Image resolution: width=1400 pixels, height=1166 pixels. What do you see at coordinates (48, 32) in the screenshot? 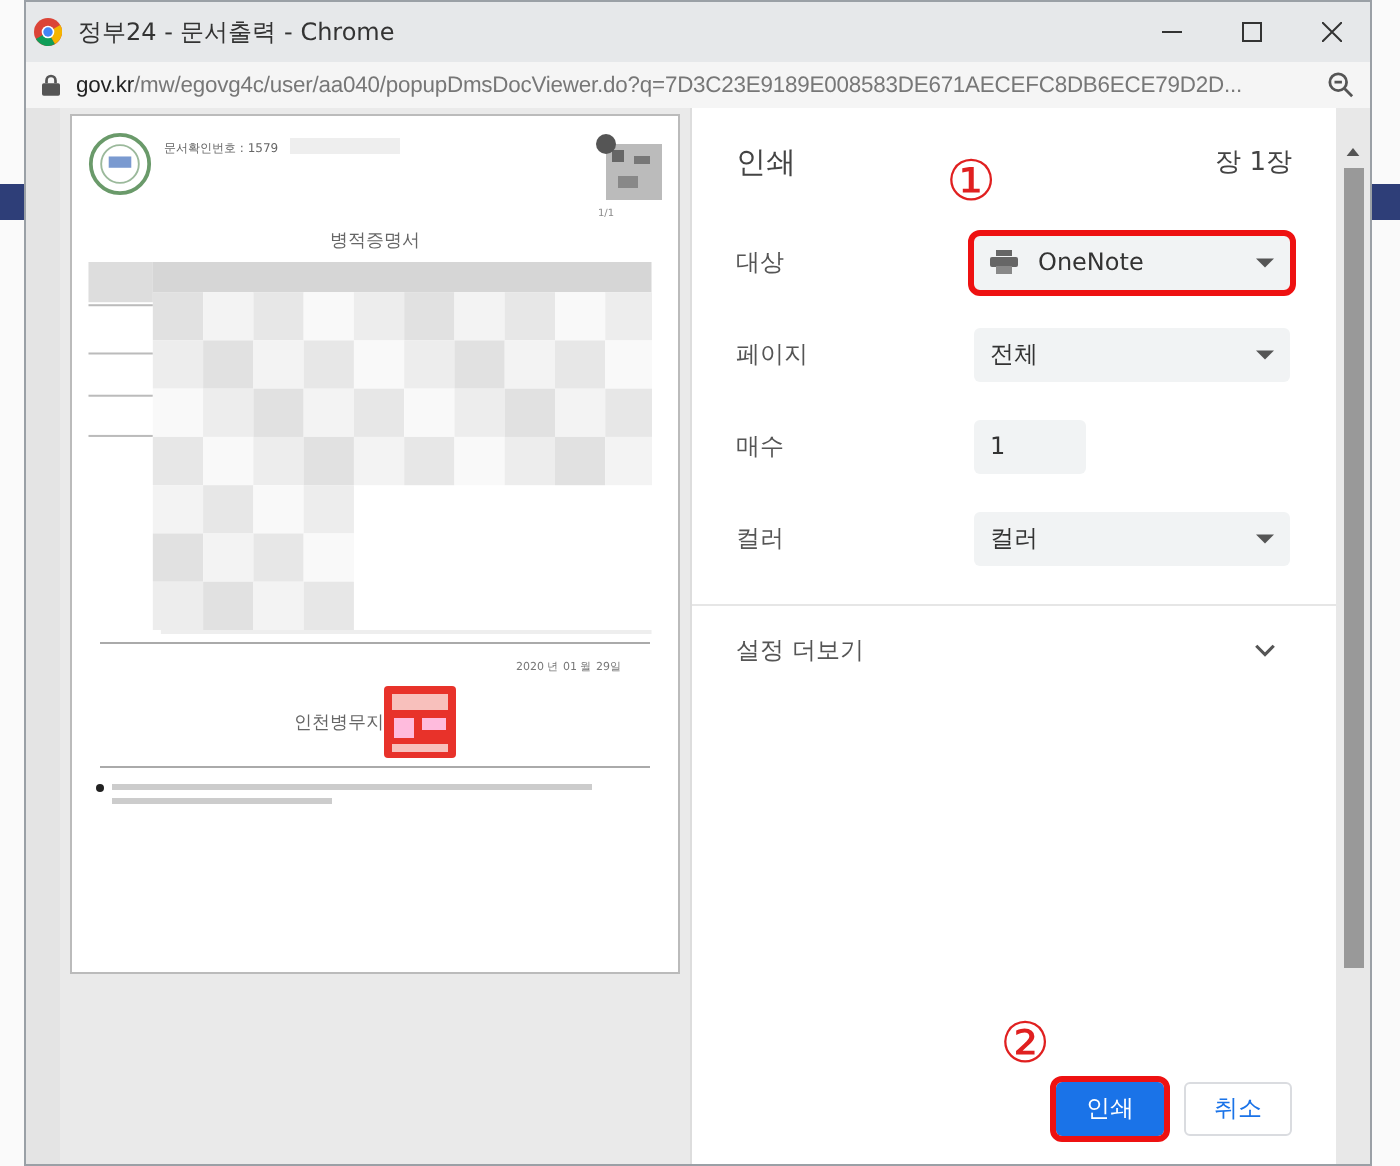
I see `browser-logo-icon` at bounding box center [48, 32].